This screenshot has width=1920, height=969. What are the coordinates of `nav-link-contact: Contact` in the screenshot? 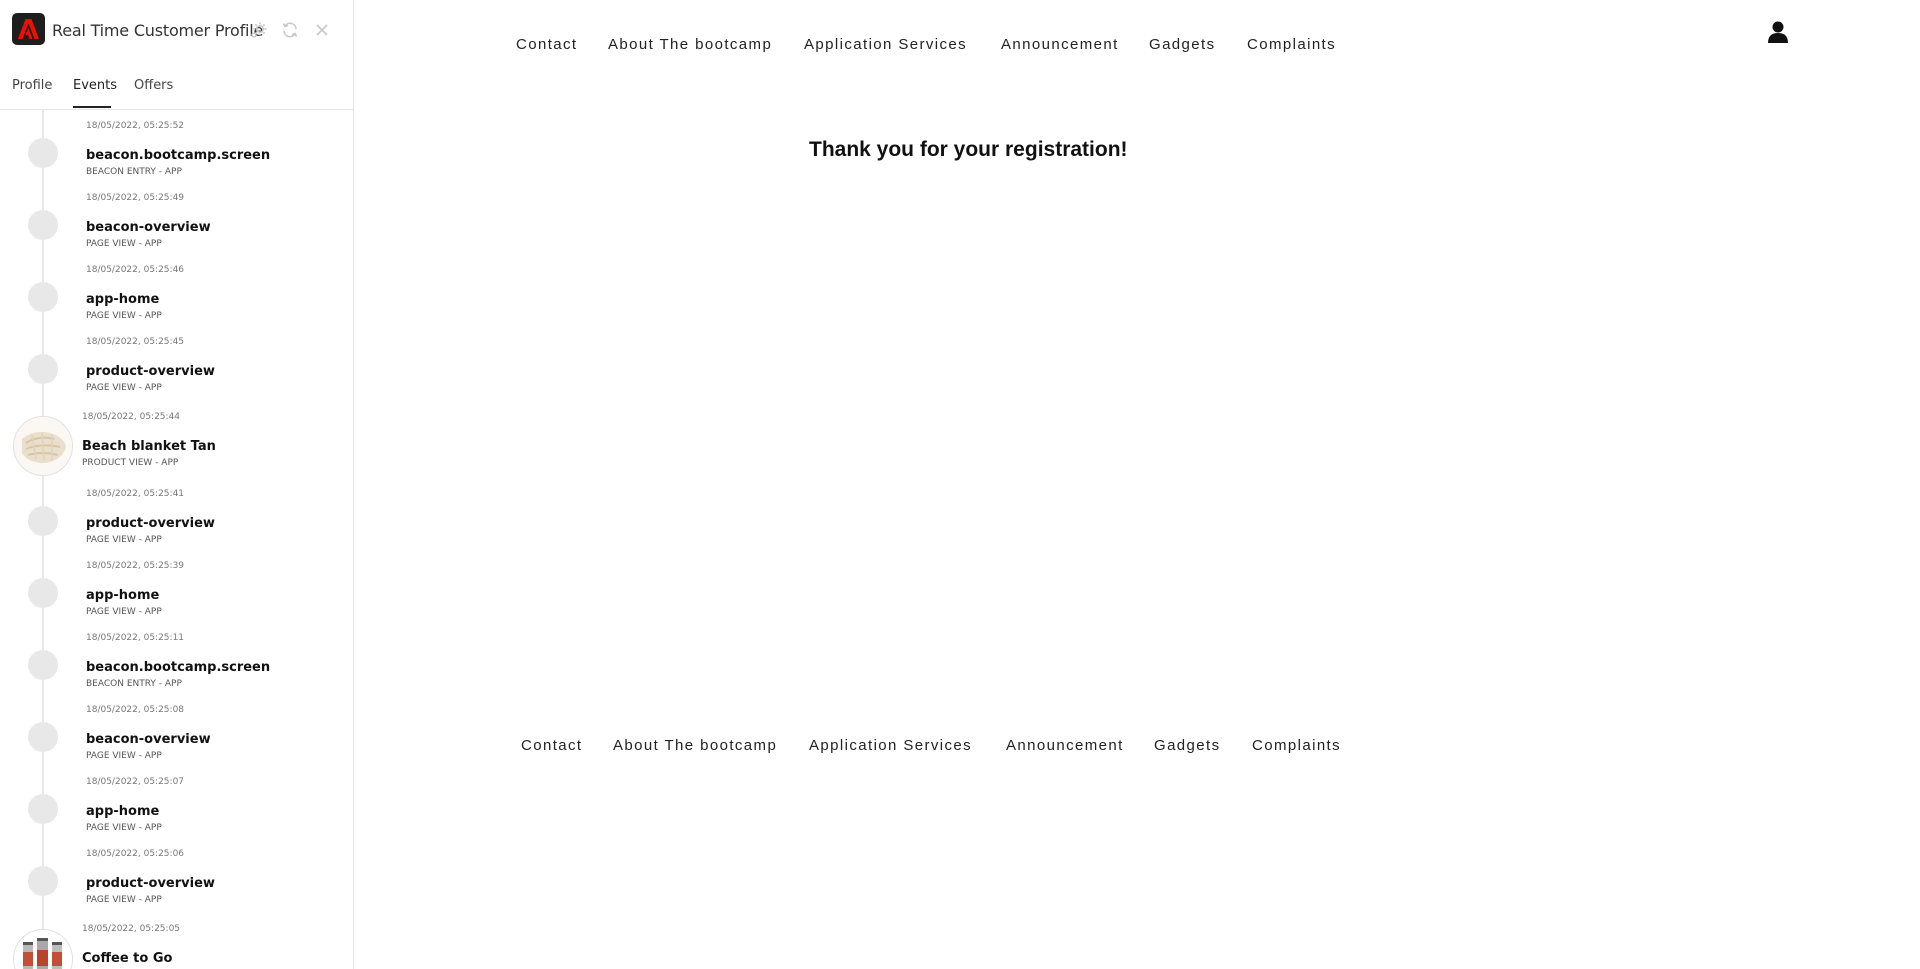 It's located at (547, 44).